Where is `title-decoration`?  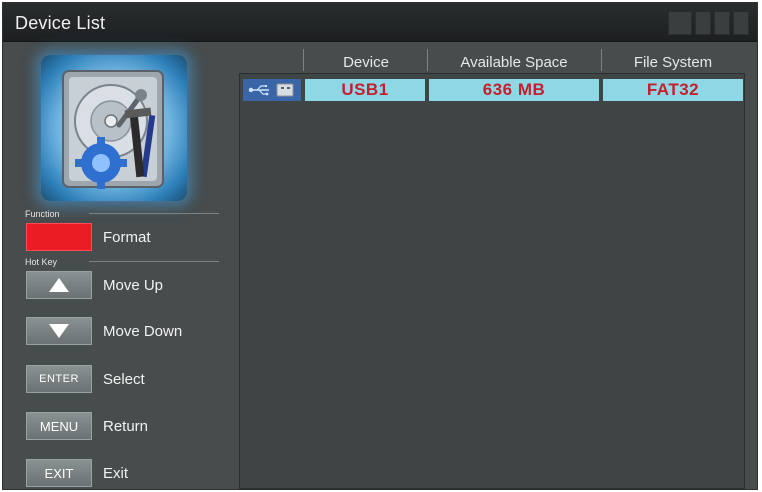 title-decoration is located at coordinates (708, 23).